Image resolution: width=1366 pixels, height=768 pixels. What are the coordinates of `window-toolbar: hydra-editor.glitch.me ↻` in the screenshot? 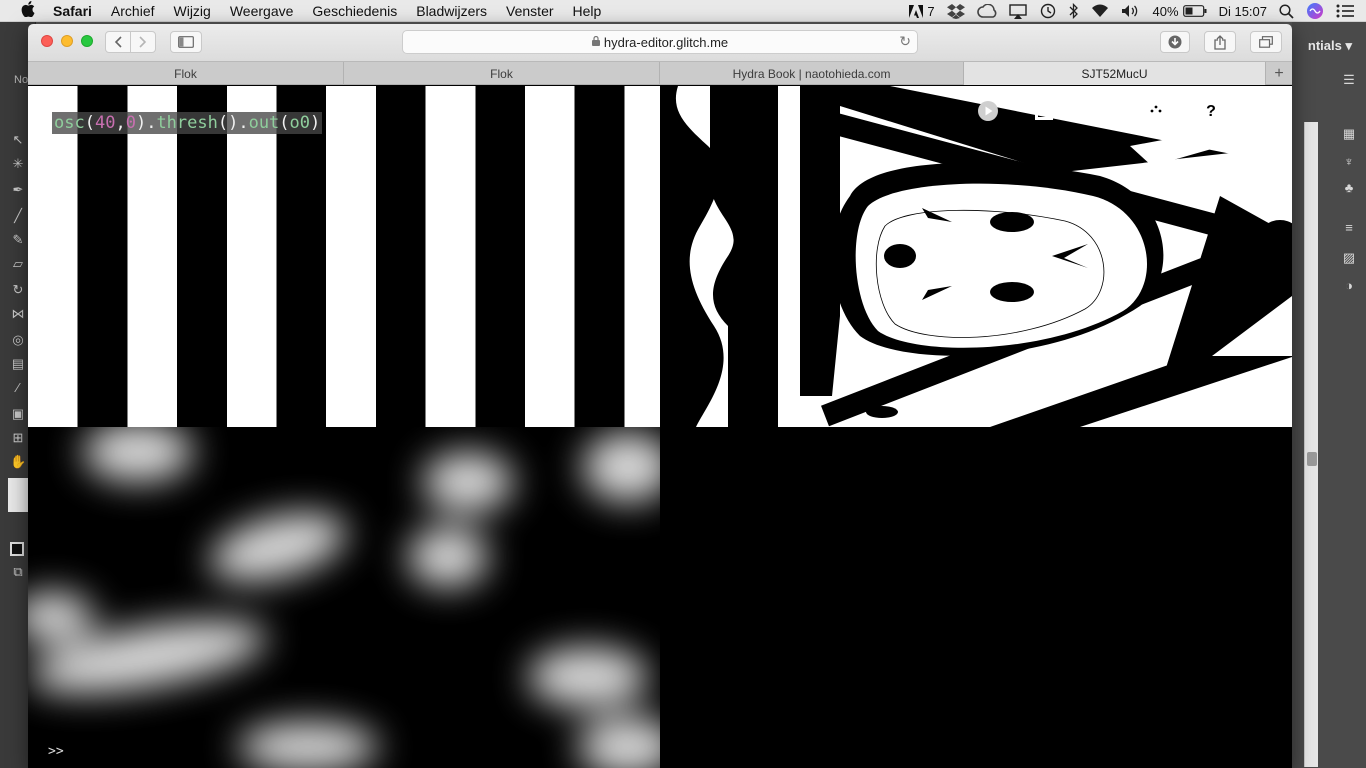 It's located at (660, 42).